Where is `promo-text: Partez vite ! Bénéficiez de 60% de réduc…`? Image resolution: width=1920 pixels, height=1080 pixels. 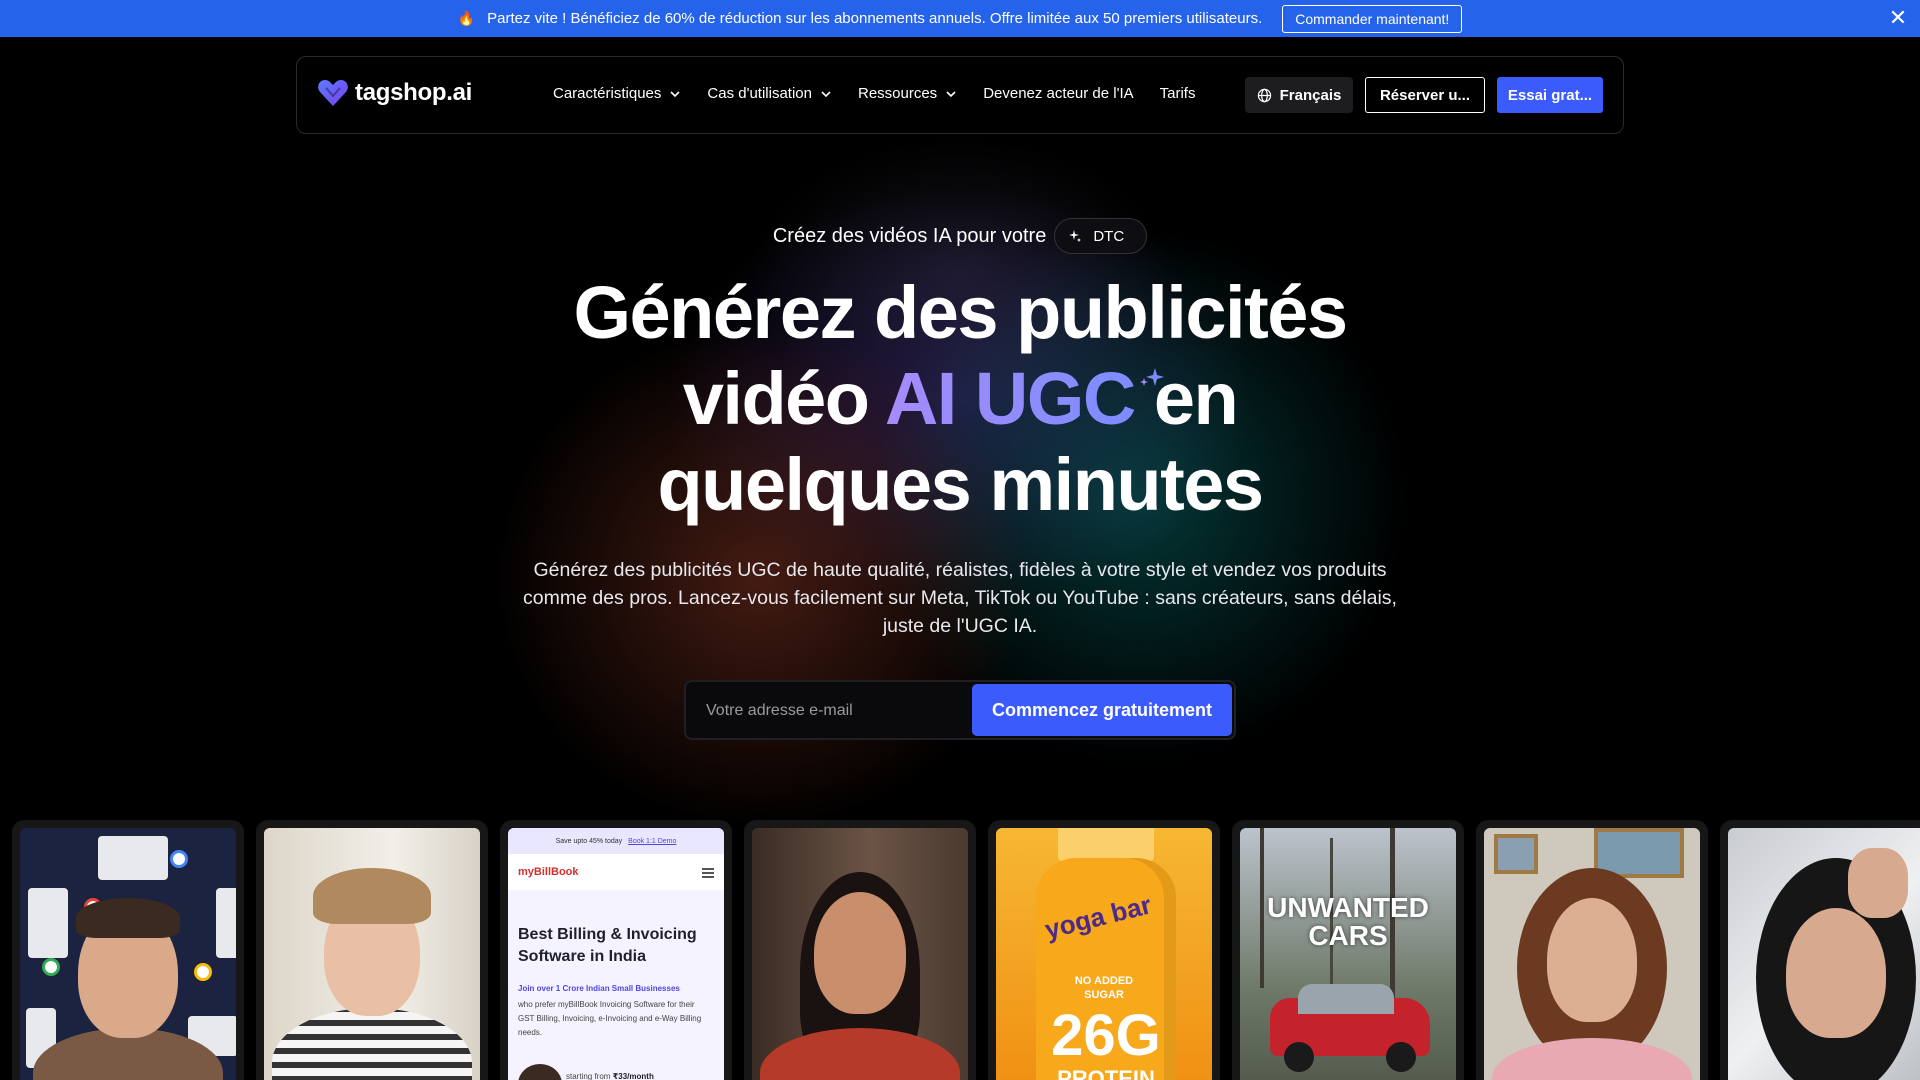 promo-text: Partez vite ! Bénéficiez de 60% de réduc… is located at coordinates (875, 18).